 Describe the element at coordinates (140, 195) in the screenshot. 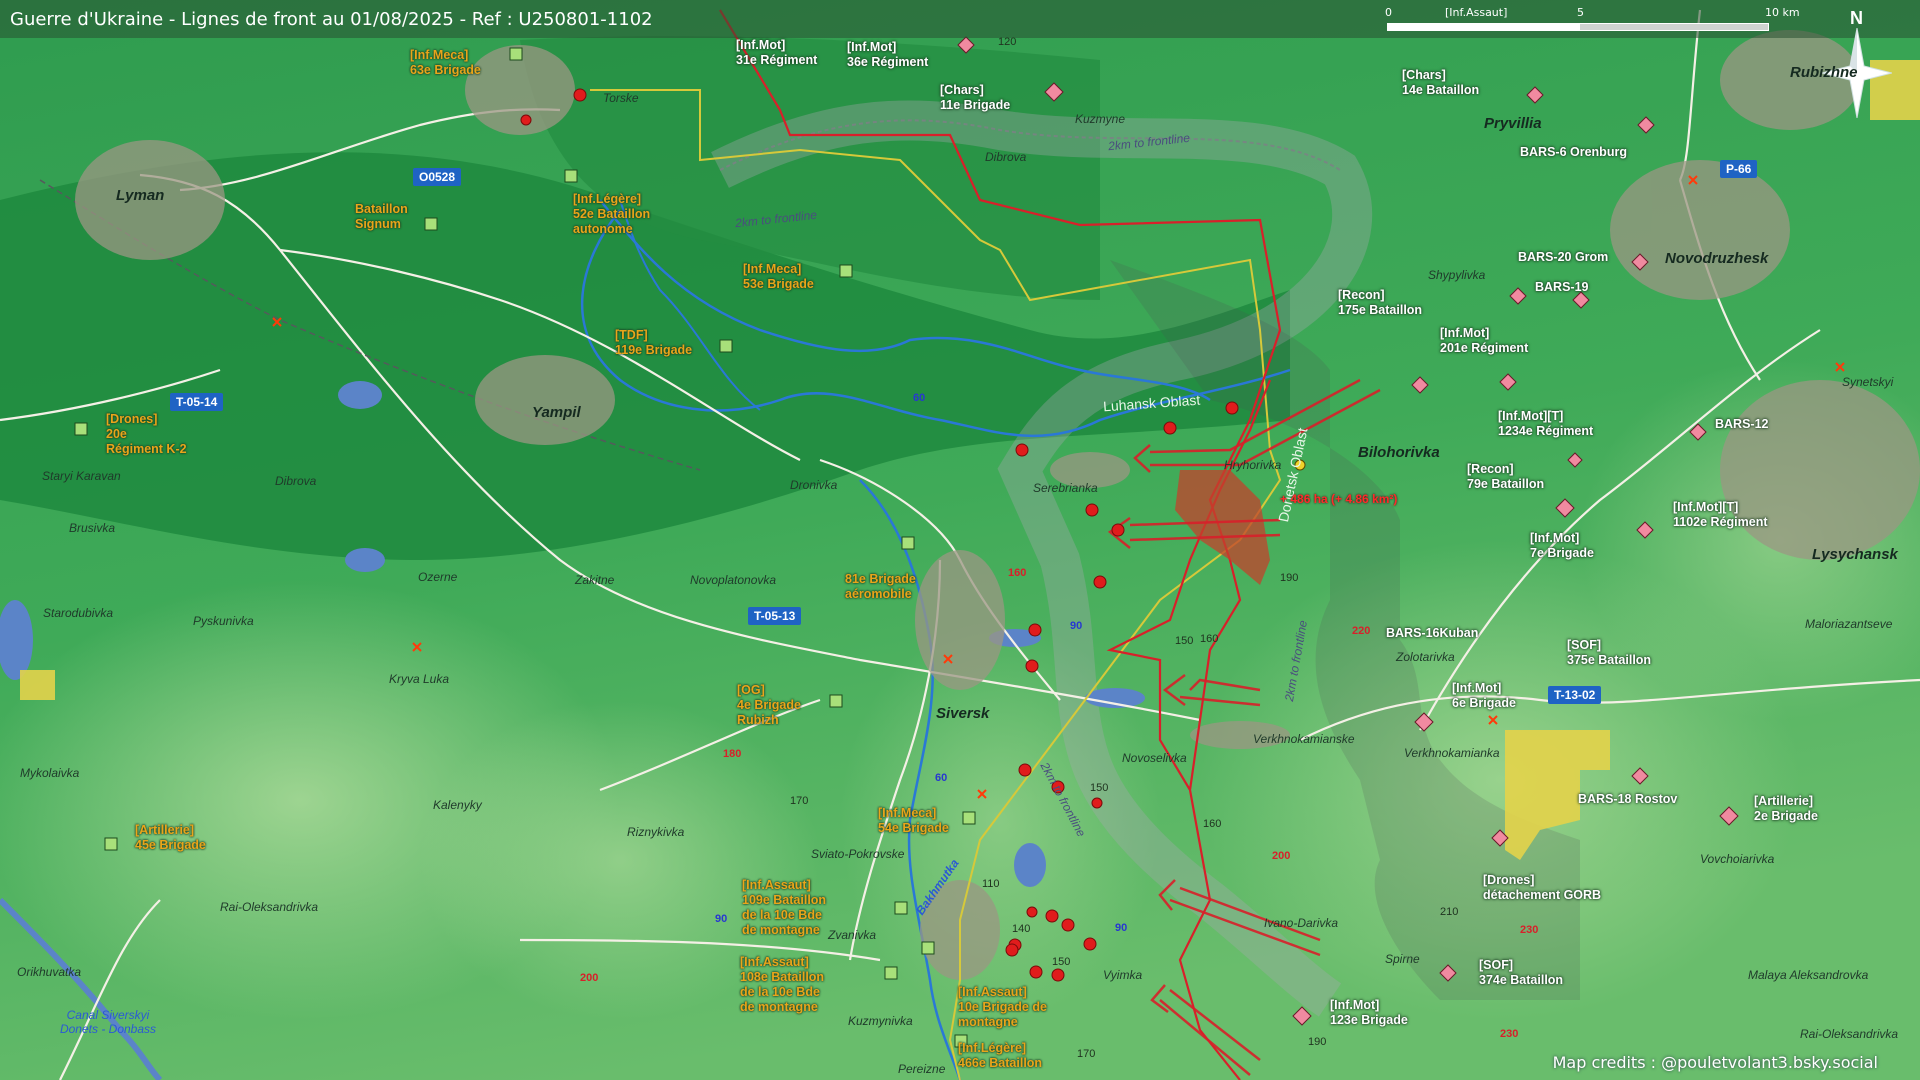

I see `place-lyman: Lyman` at that location.